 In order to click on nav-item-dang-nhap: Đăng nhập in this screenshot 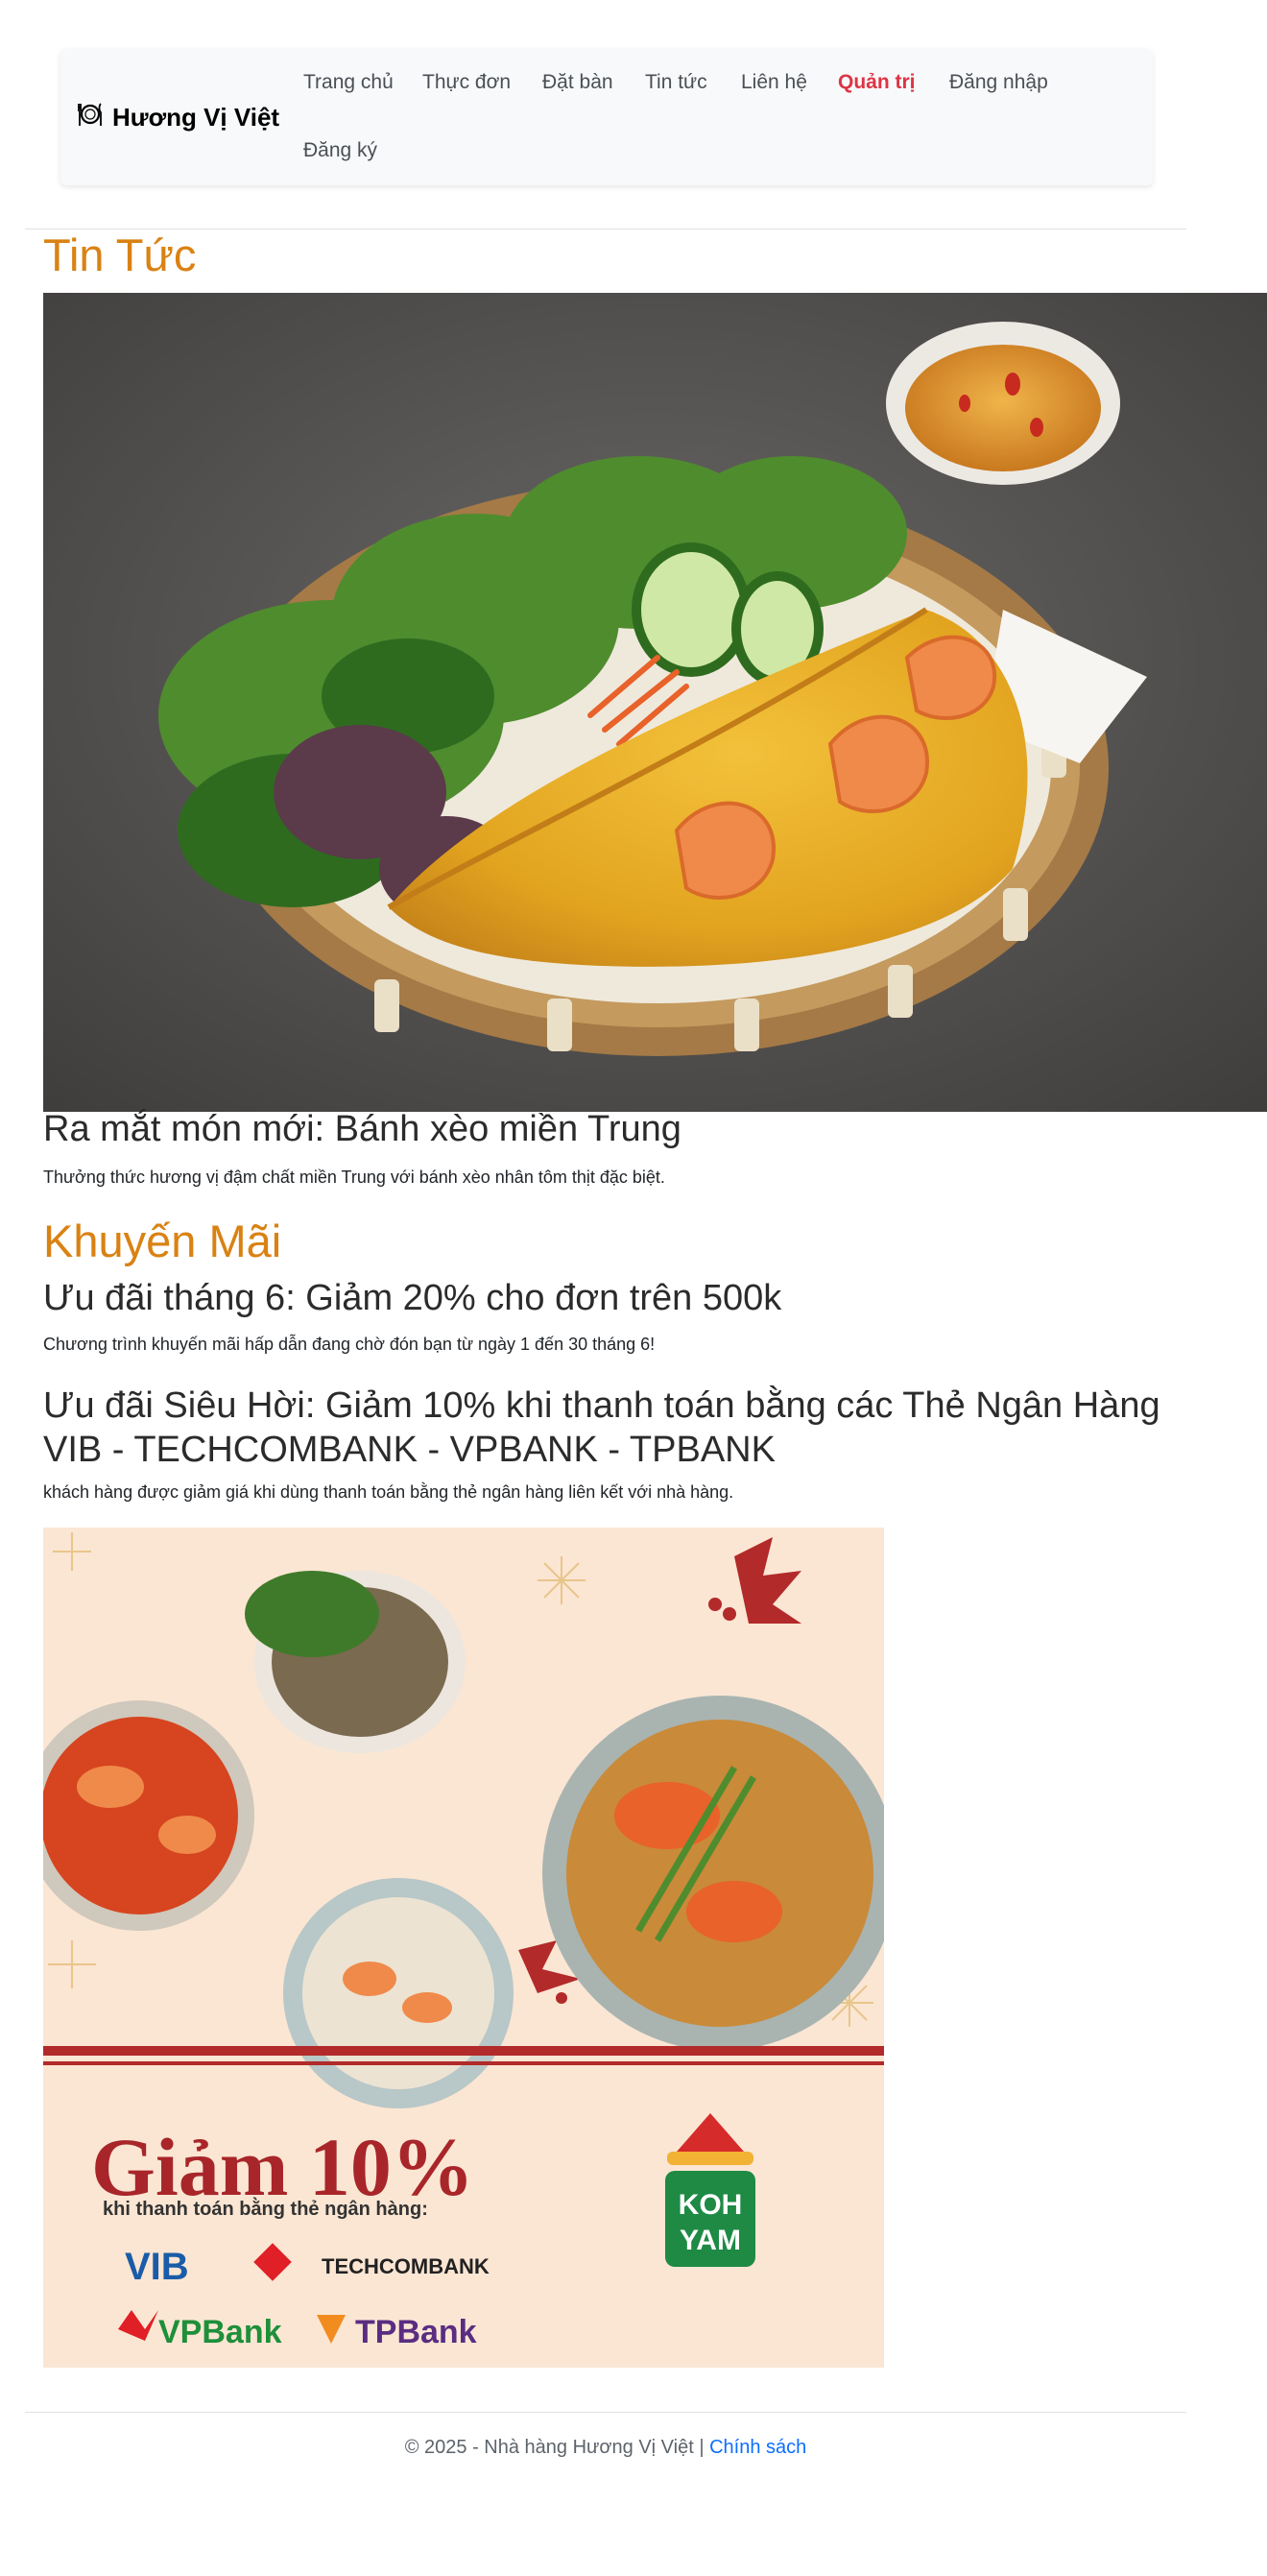, I will do `click(998, 82)`.